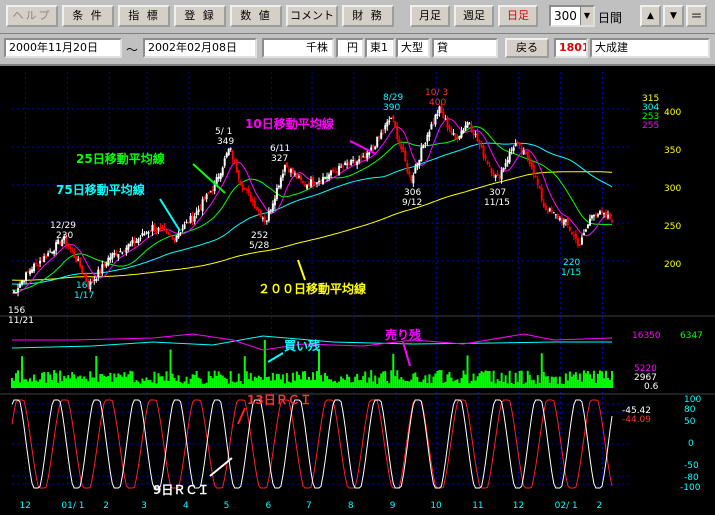 The width and height of the screenshot is (715, 515). Describe the element at coordinates (430, 16) in the screenshot. I see `monthly-button: 月足` at that location.